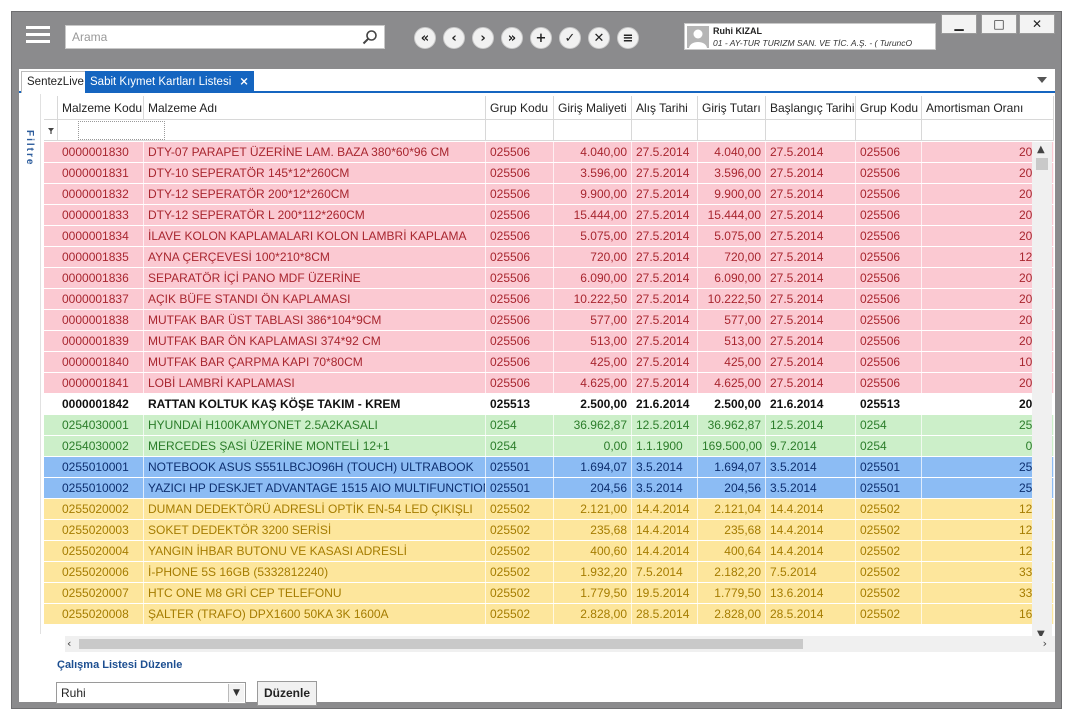  Describe the element at coordinates (593, 108) in the screenshot. I see `column-header-giris-maliyeti: Giriş Maliyeti` at that location.